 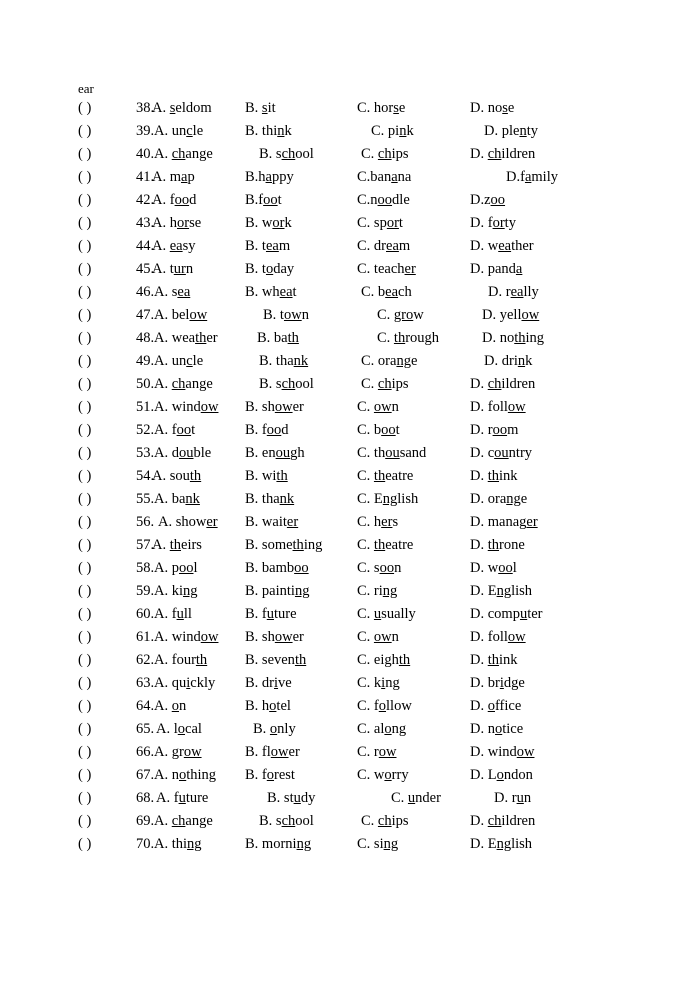 I want to click on option-c: C. dream, so click(x=383, y=246).